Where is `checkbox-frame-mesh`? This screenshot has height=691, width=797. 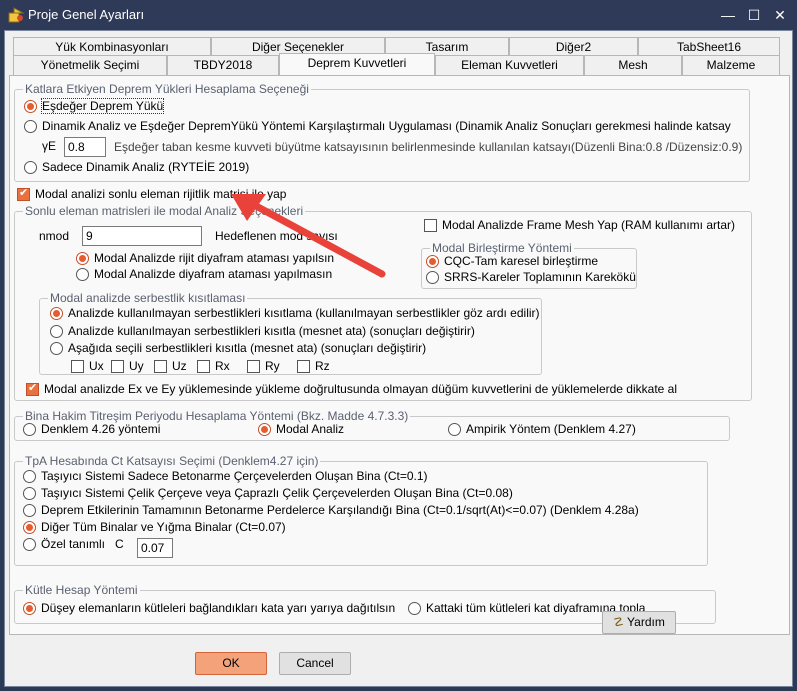 checkbox-frame-mesh is located at coordinates (430, 225).